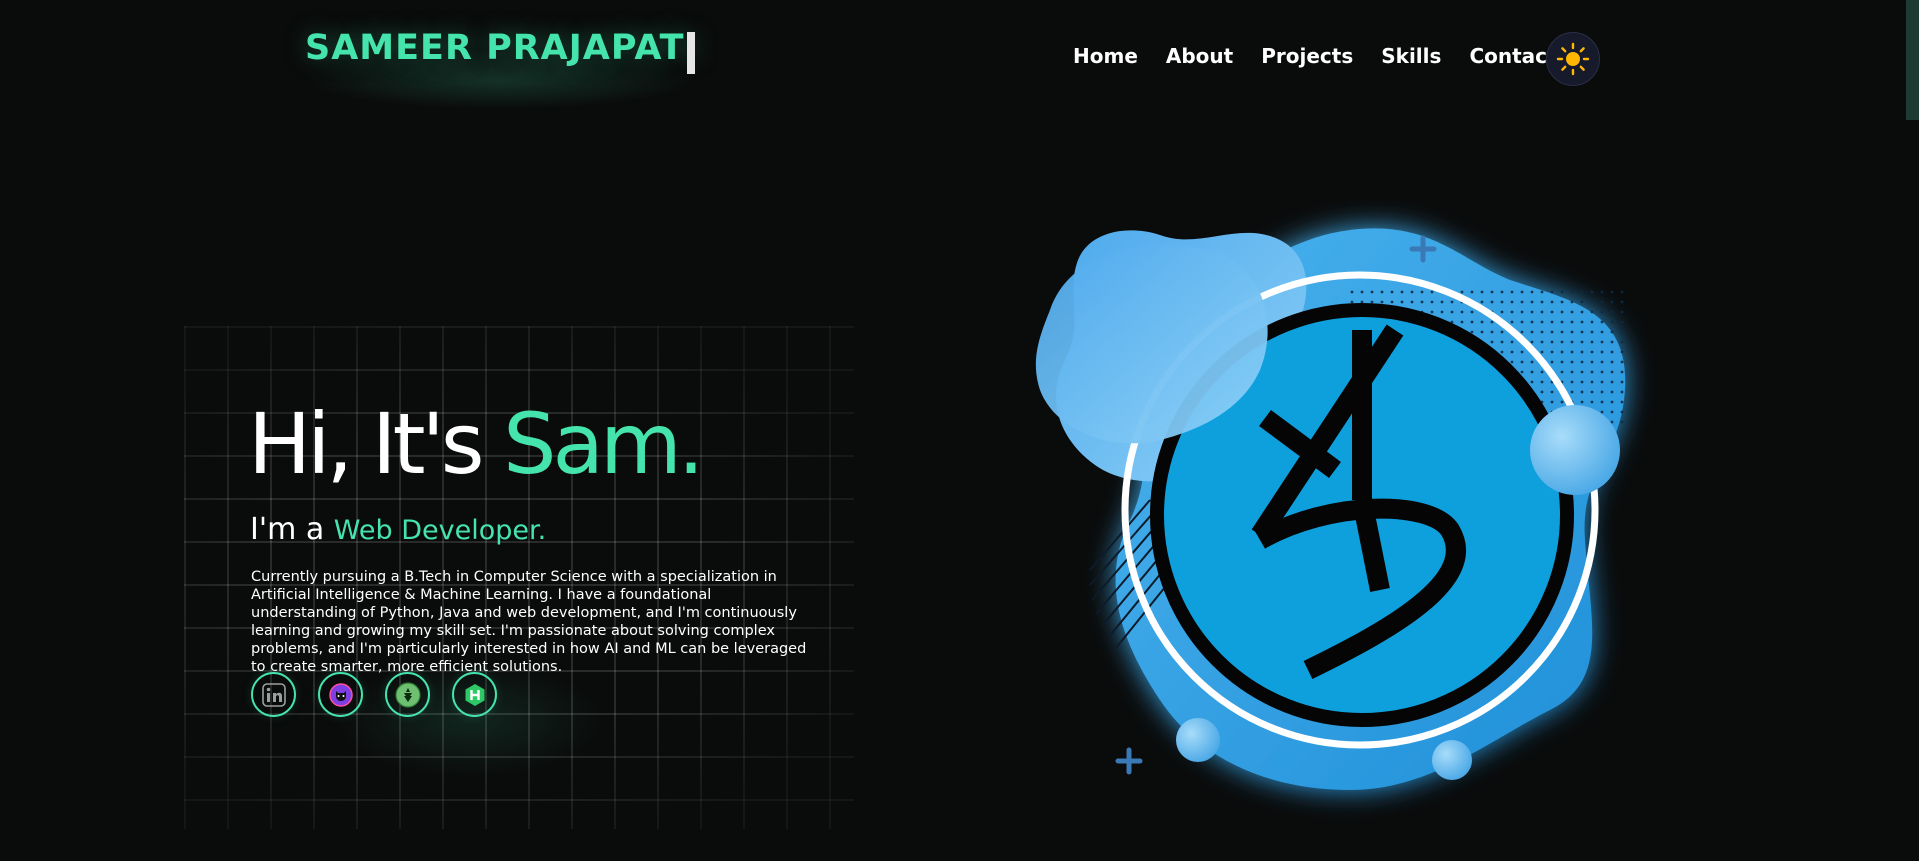  I want to click on sun-icon, so click(1573, 59).